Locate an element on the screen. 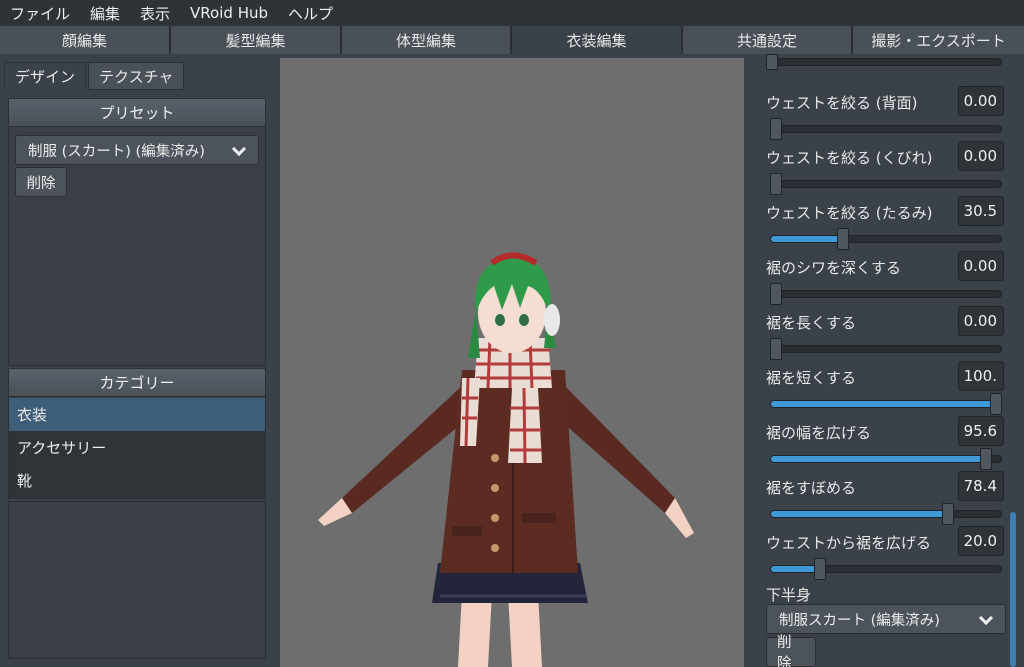 This screenshot has width=1024, height=667. lower-body-delete-button: 削除 is located at coordinates (791, 651).